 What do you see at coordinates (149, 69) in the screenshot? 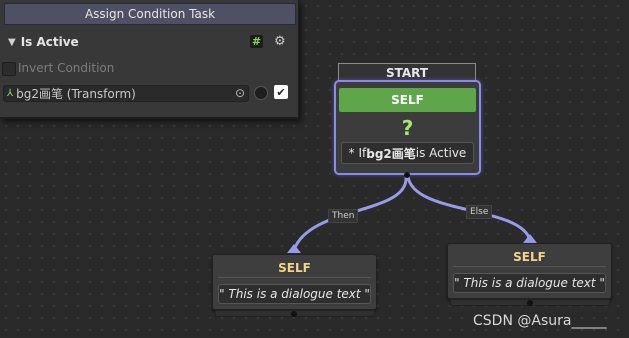
I see `invert-condition-row: Invert Condition` at bounding box center [149, 69].